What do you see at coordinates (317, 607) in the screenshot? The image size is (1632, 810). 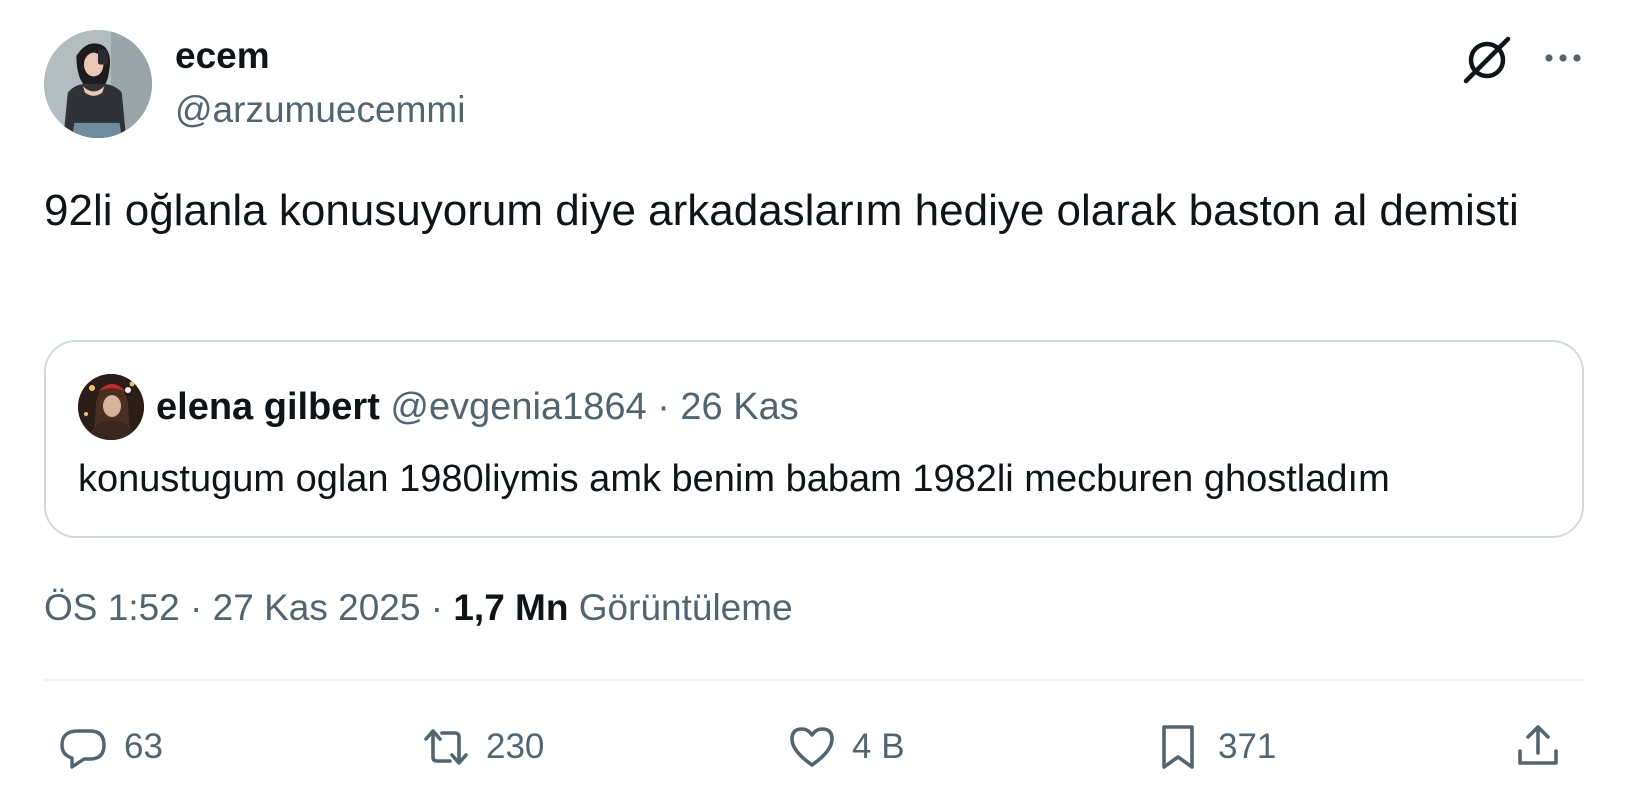 I see `tweet-date: 27 Kas 2025` at bounding box center [317, 607].